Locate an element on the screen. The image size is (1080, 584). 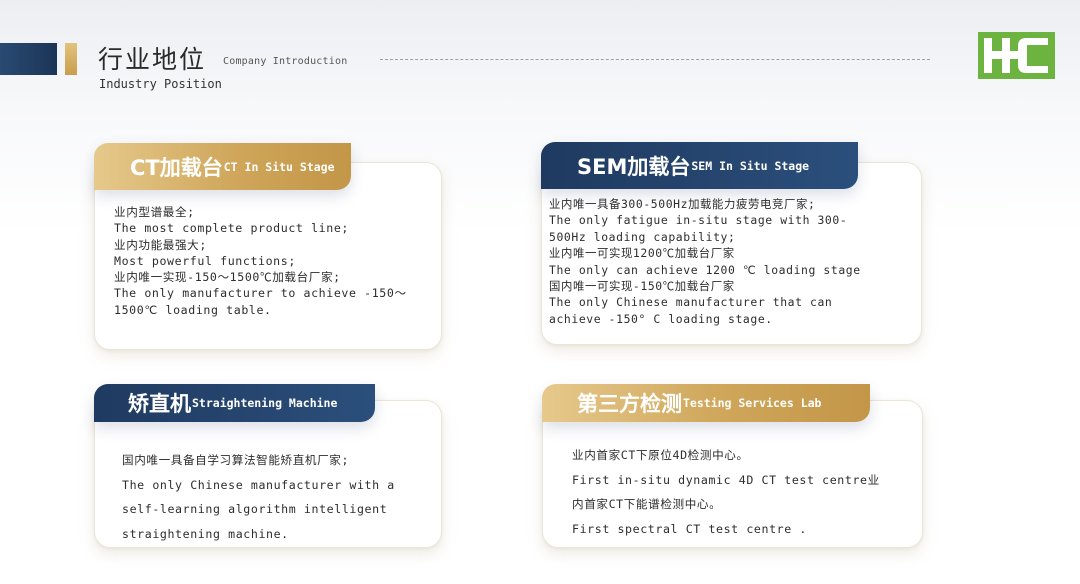
page-title: 行业地位 is located at coordinates (152, 59).